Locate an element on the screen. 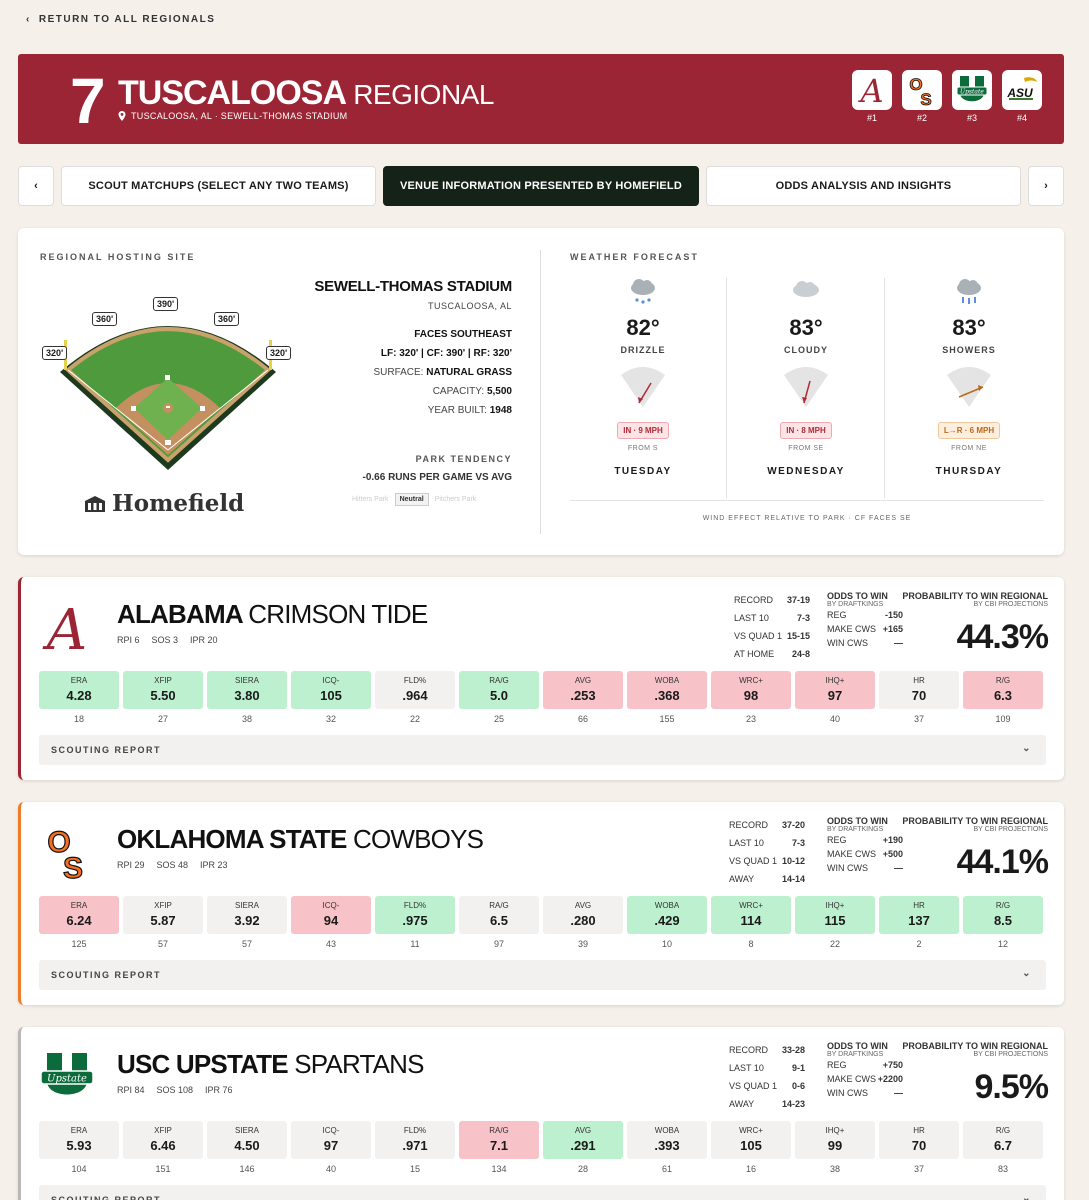  tab-odds-analysis: ODDS ANALYSIS AND INSIGHTS is located at coordinates (863, 186).